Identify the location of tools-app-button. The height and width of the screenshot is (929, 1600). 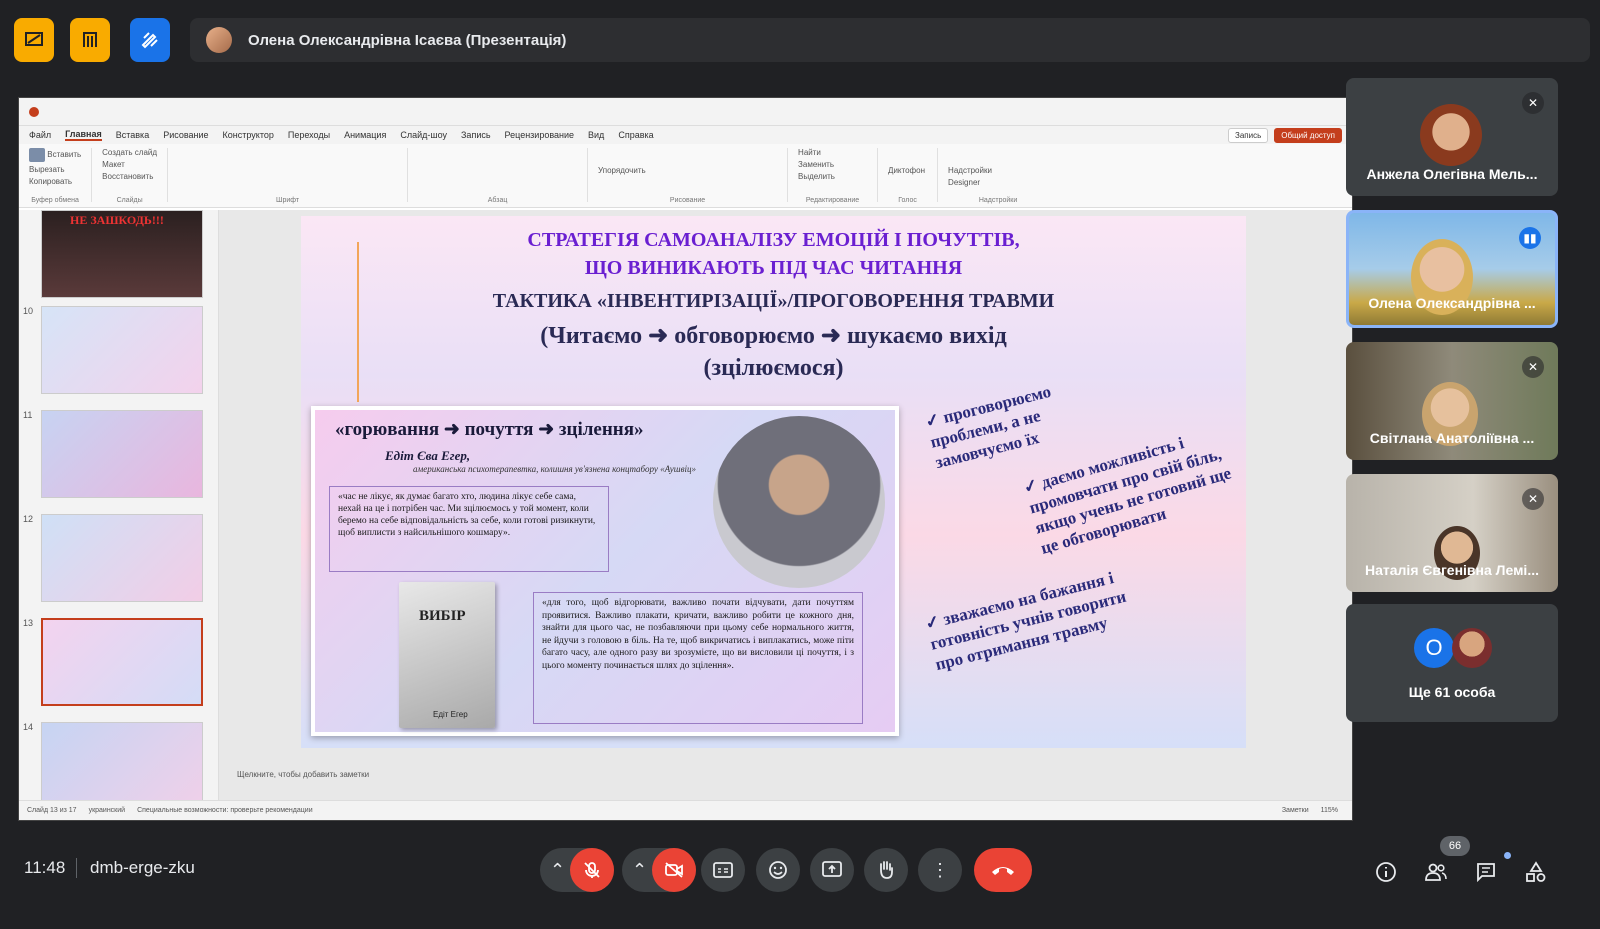
(90, 40).